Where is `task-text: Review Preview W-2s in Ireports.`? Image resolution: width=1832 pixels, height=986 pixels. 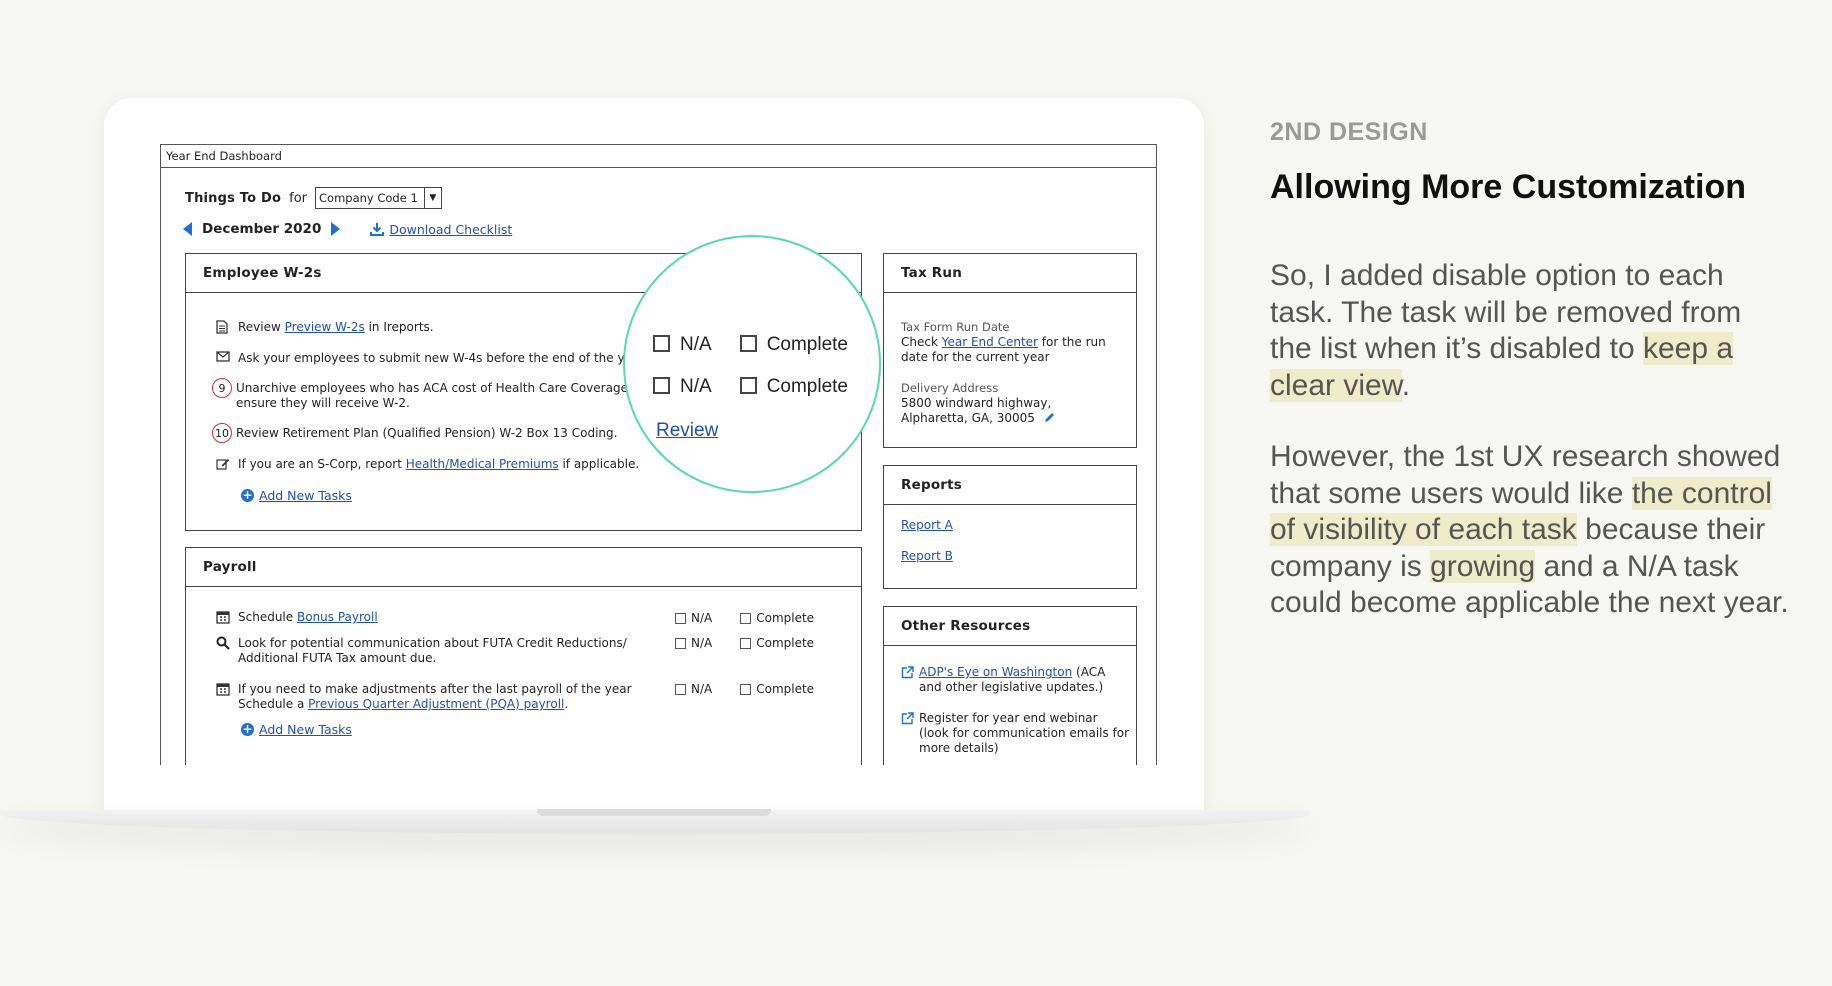 task-text: Review Preview W-2s in Ireports. is located at coordinates (336, 327).